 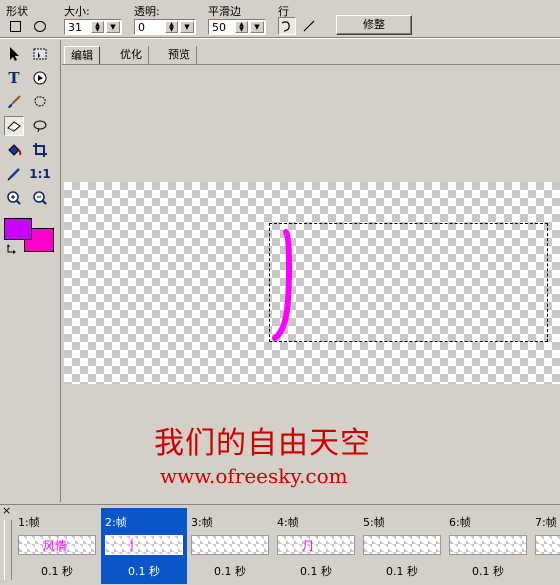 What do you see at coordinates (241, 27) in the screenshot?
I see `smooth-spinner: ▲ ▼` at bounding box center [241, 27].